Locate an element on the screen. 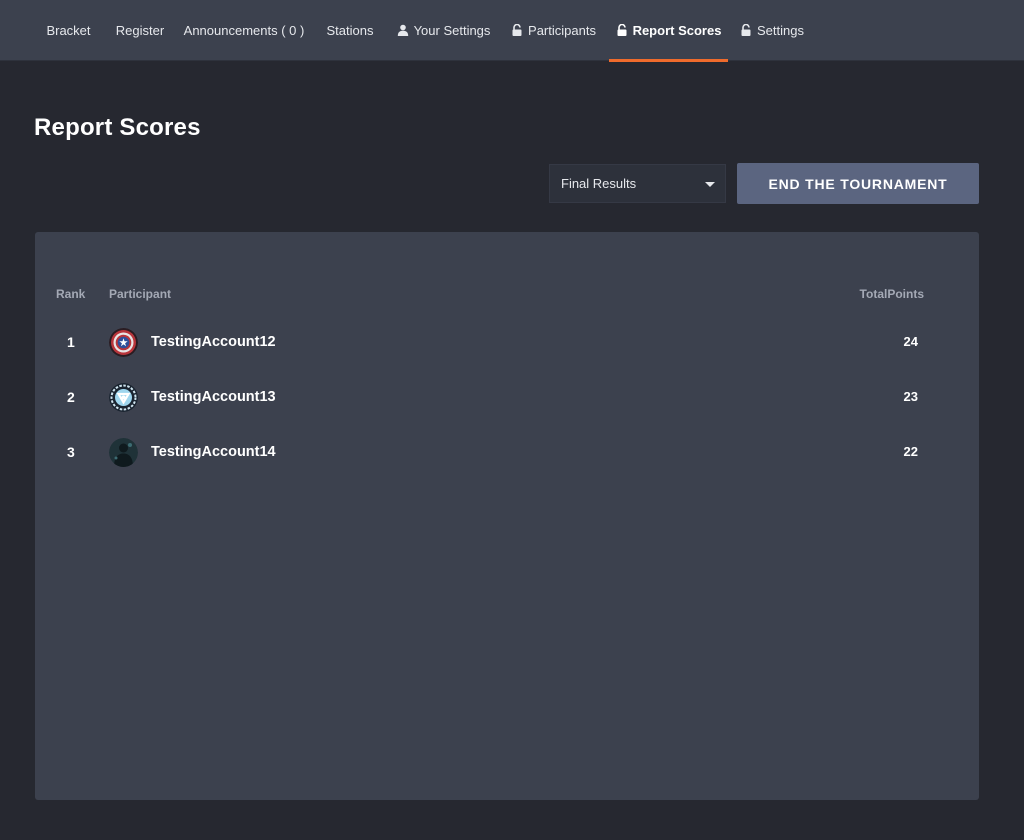 The image size is (1024, 840). participant-name: TestingAccount14 is located at coordinates (213, 452).